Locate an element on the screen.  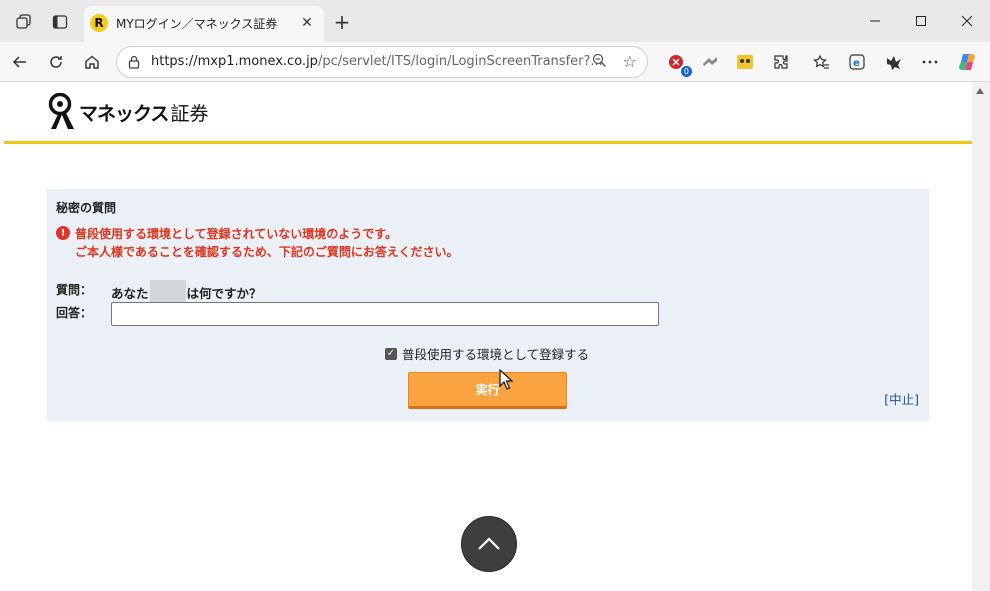
tab-actions-icon is located at coordinates (60, 22).